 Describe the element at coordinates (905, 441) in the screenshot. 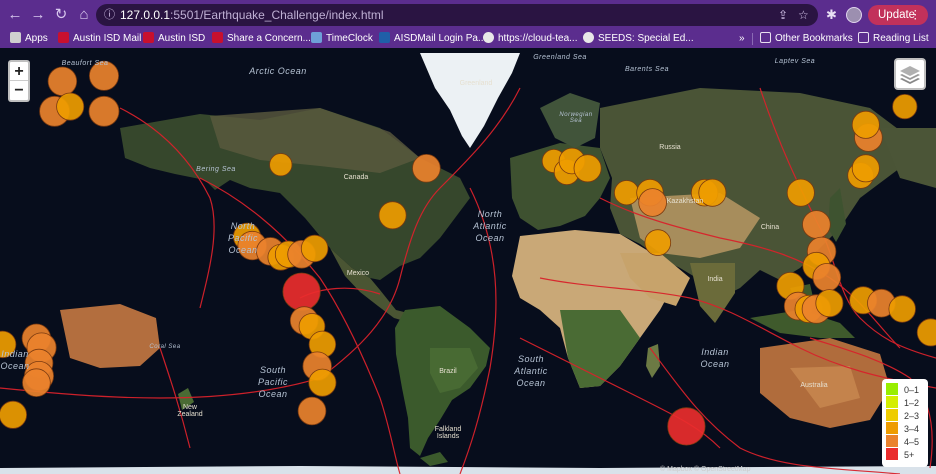

I see `legend-row: 4–5` at that location.